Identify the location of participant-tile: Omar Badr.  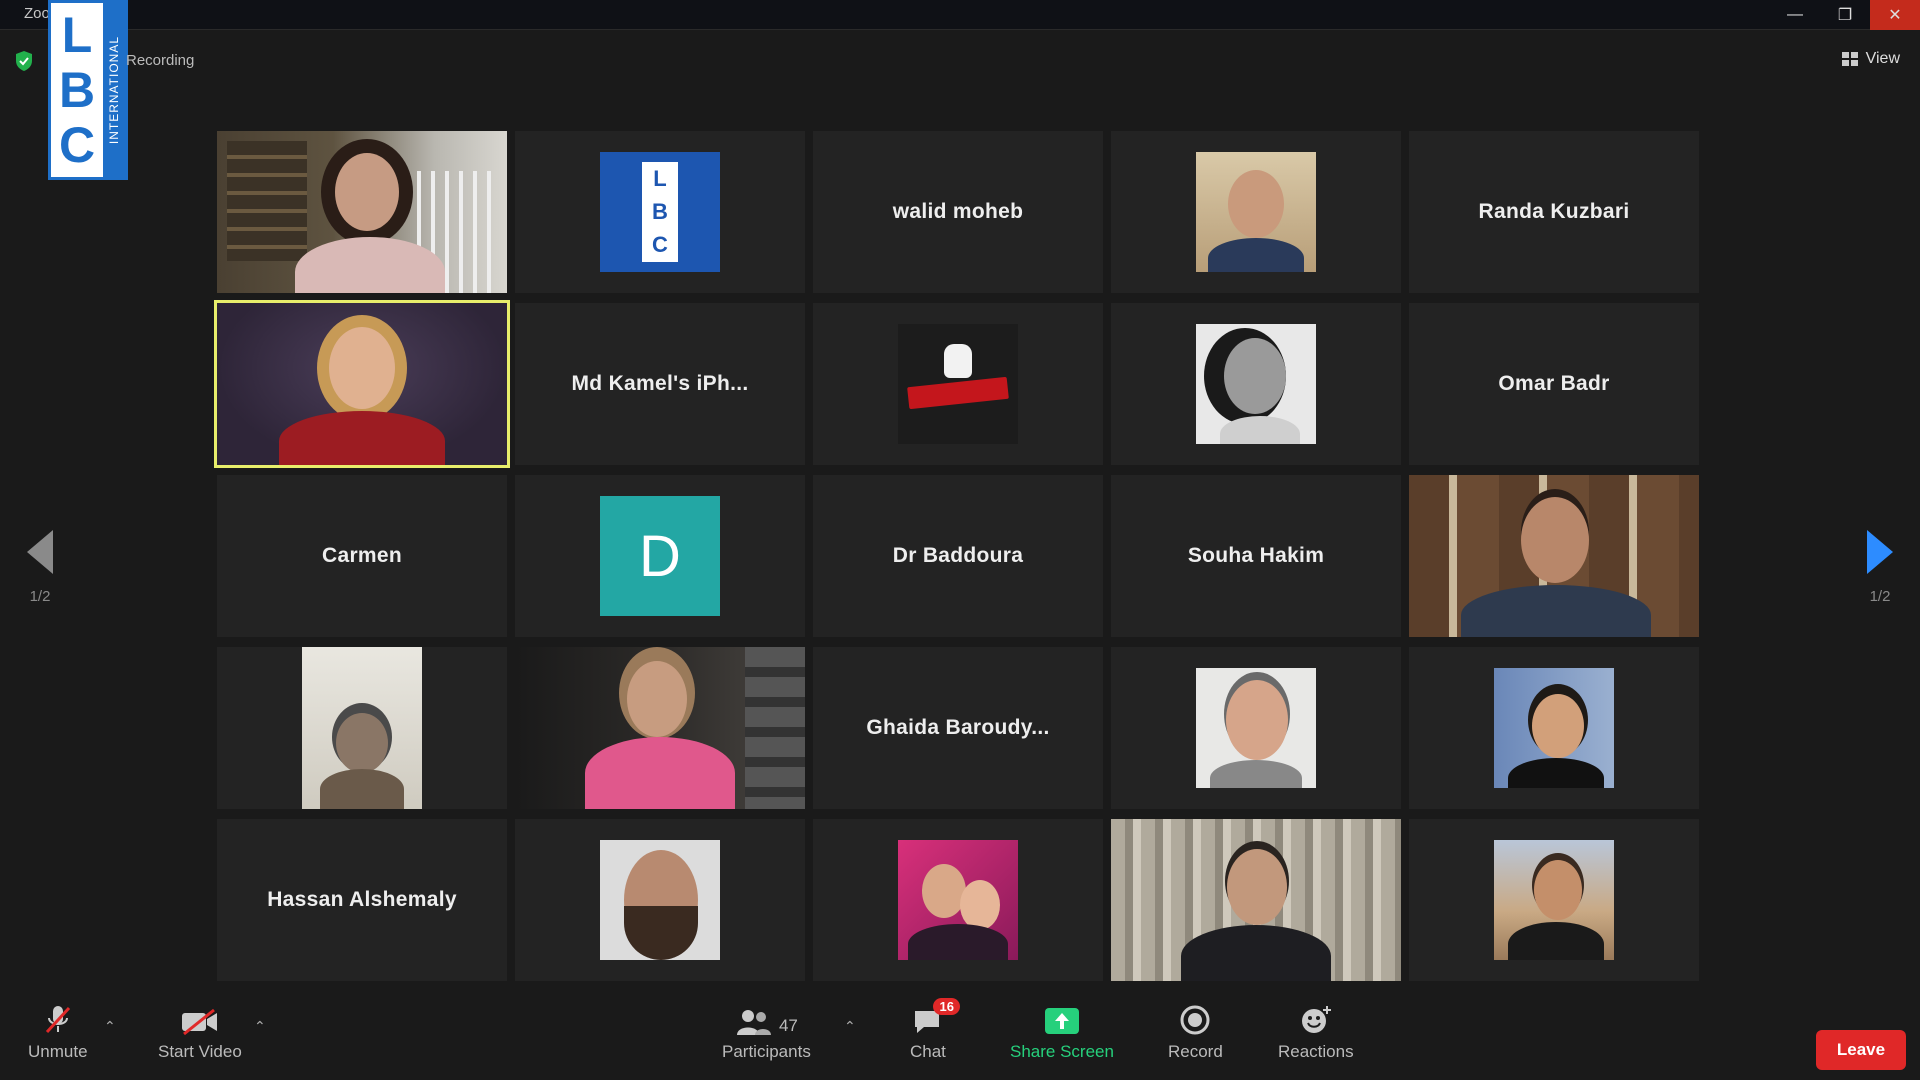
(1554, 384).